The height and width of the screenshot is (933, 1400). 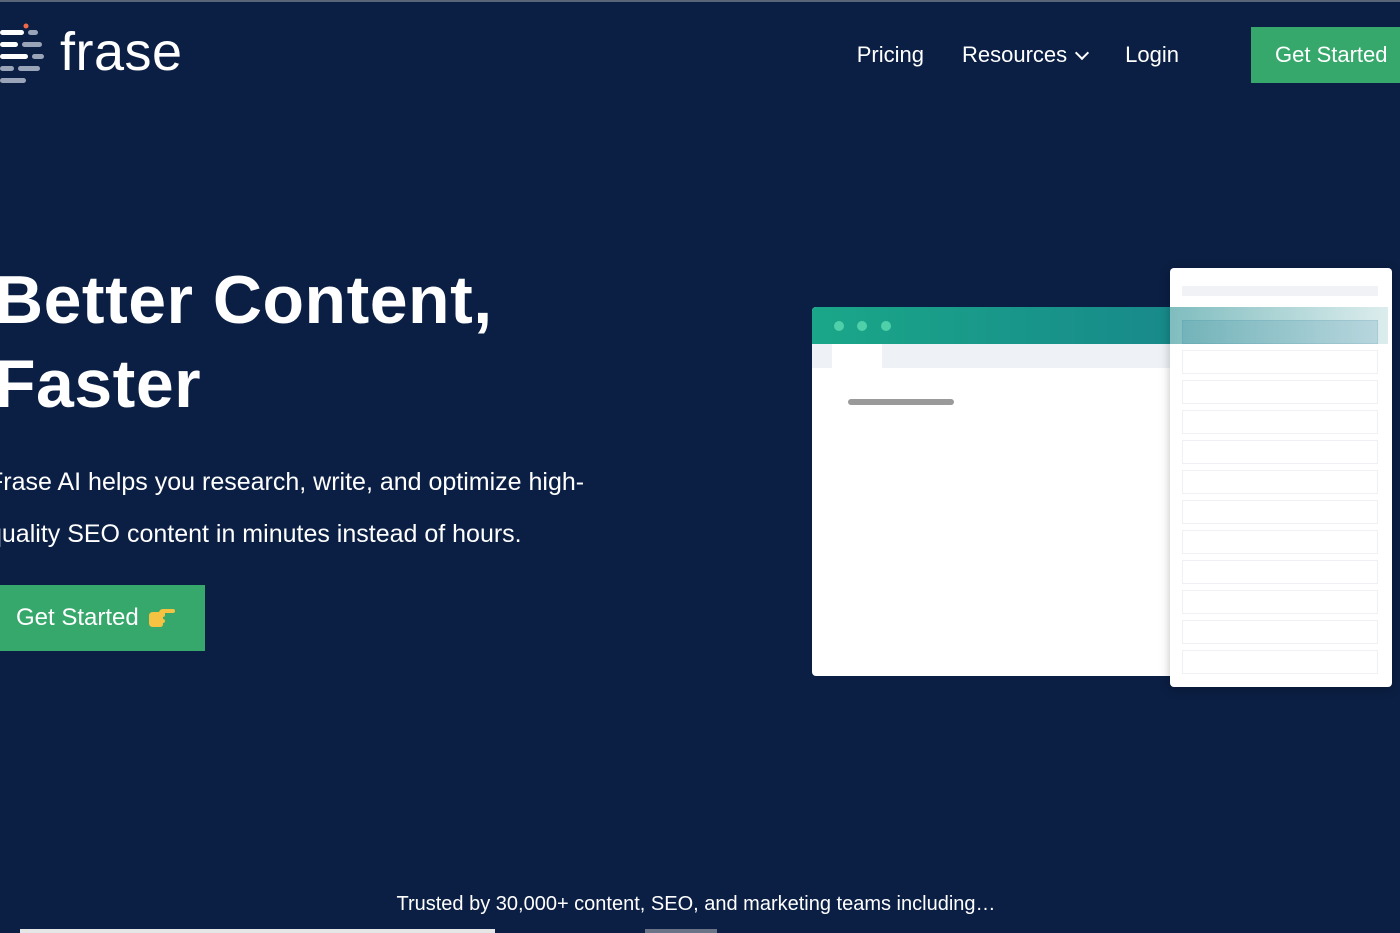 What do you see at coordinates (901, 402) in the screenshot?
I see `mockup-text-line` at bounding box center [901, 402].